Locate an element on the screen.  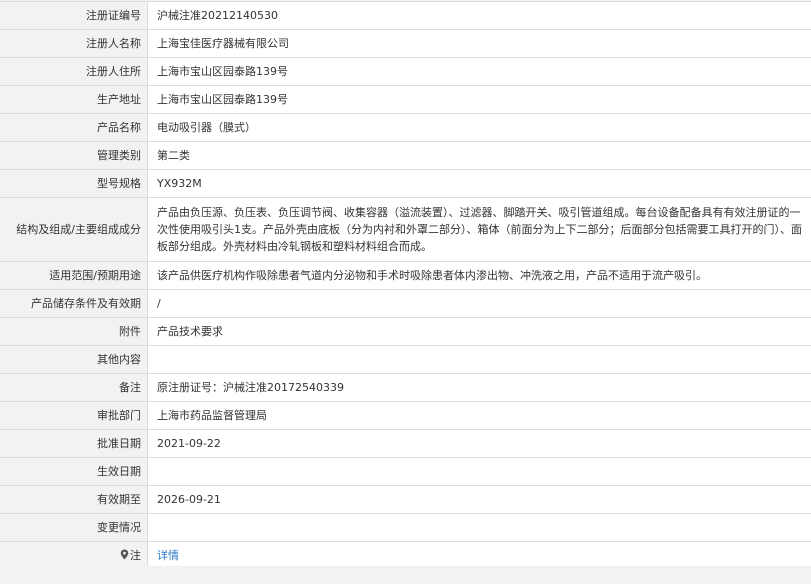
row-model-spec: 型号规格 YX932M is located at coordinates (405, 183).